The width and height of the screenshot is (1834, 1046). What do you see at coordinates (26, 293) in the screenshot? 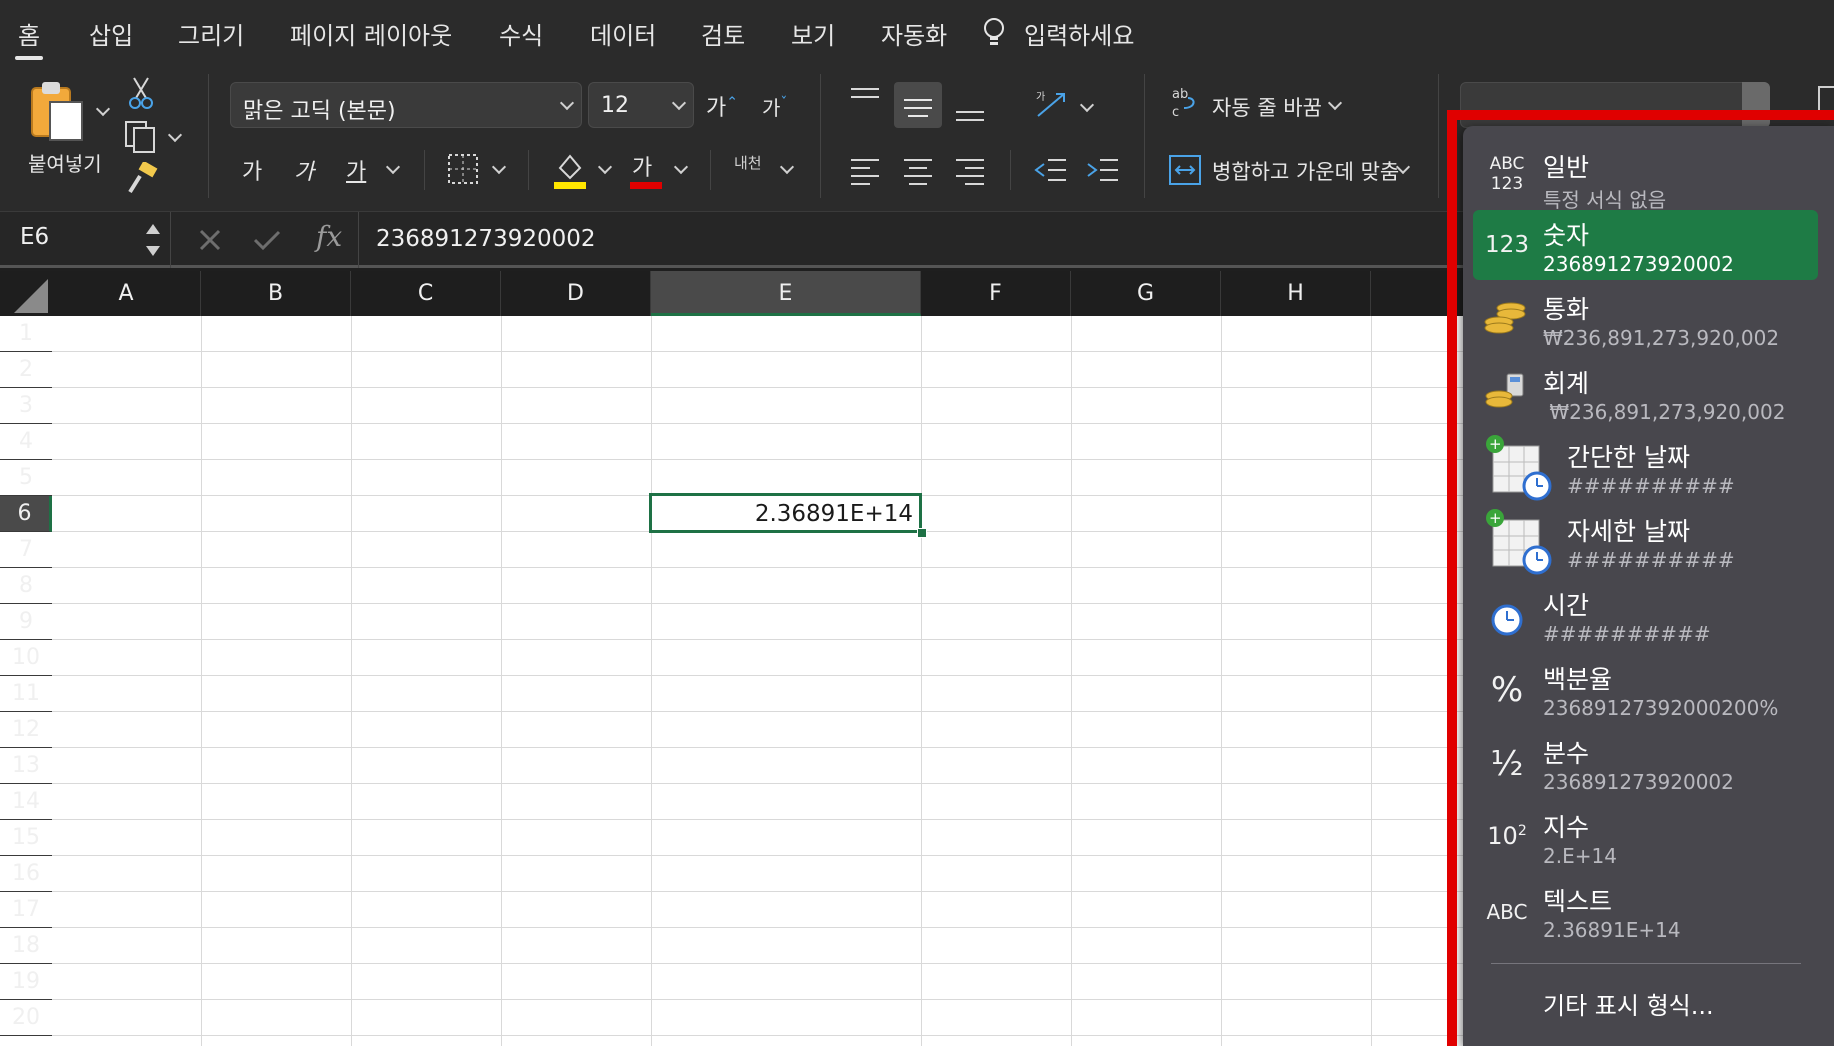
I see `select-all-corner` at bounding box center [26, 293].